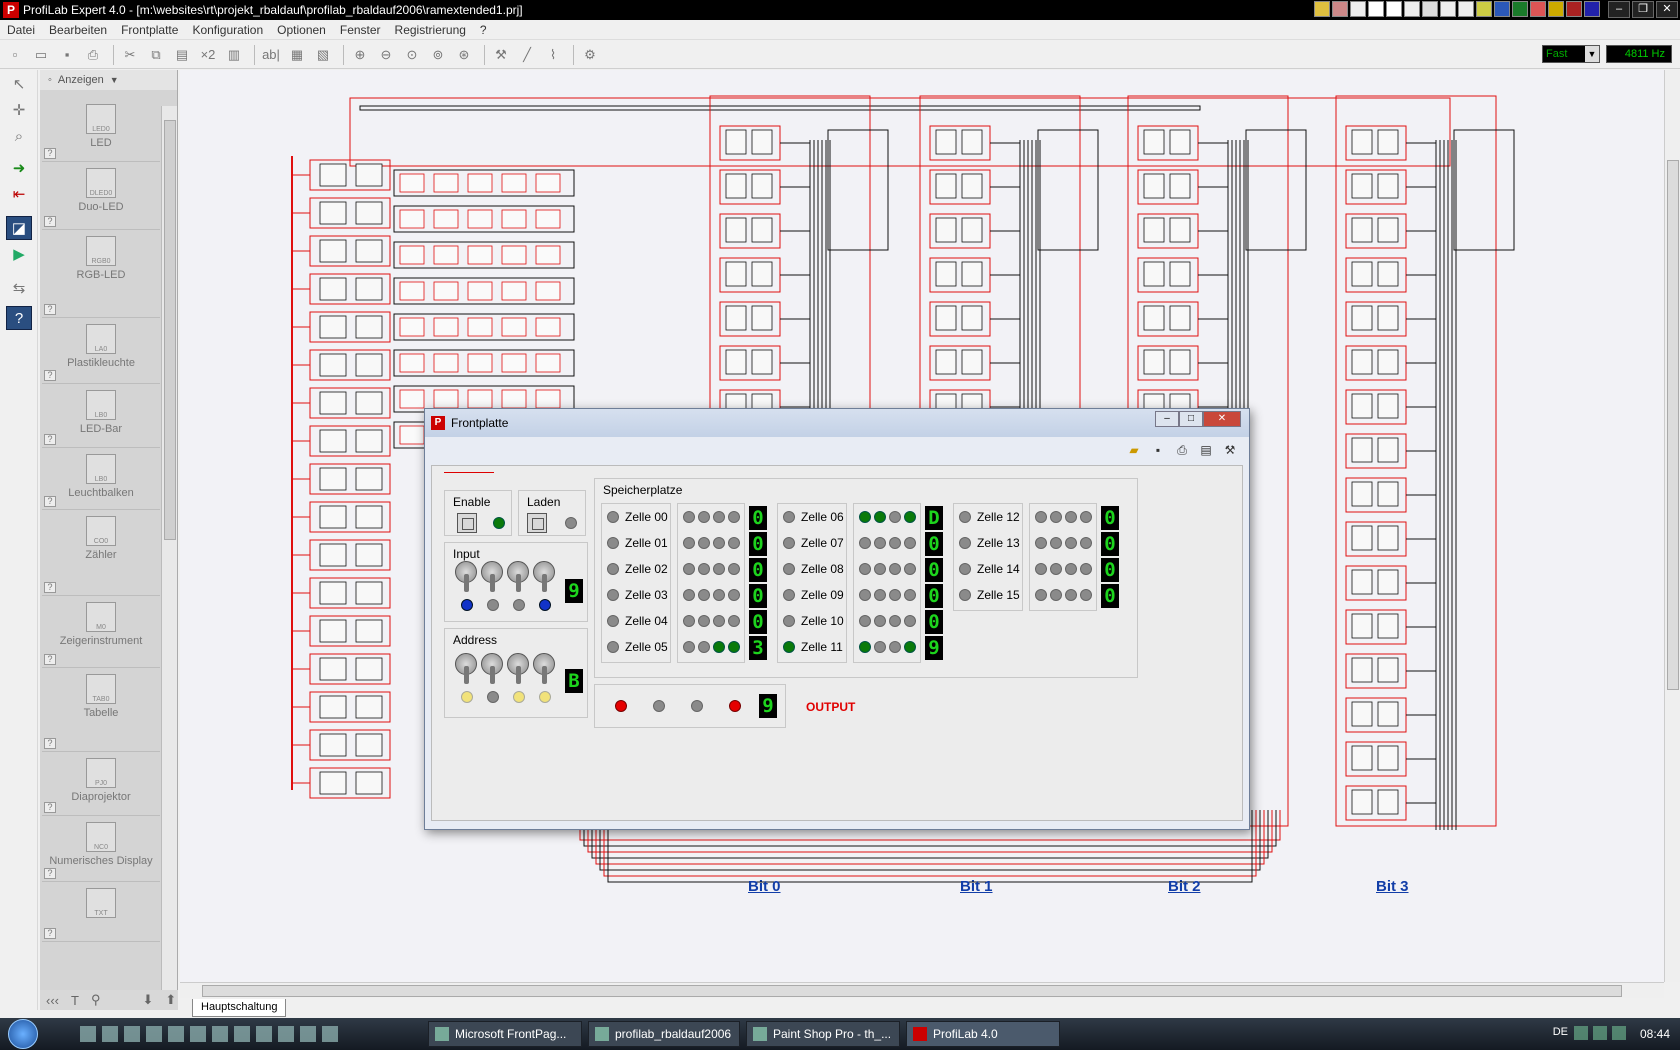 The width and height of the screenshot is (1680, 1050). What do you see at coordinates (664, 1034) in the screenshot?
I see `taskbar-button: profilab_rbaldauf2006` at bounding box center [664, 1034].